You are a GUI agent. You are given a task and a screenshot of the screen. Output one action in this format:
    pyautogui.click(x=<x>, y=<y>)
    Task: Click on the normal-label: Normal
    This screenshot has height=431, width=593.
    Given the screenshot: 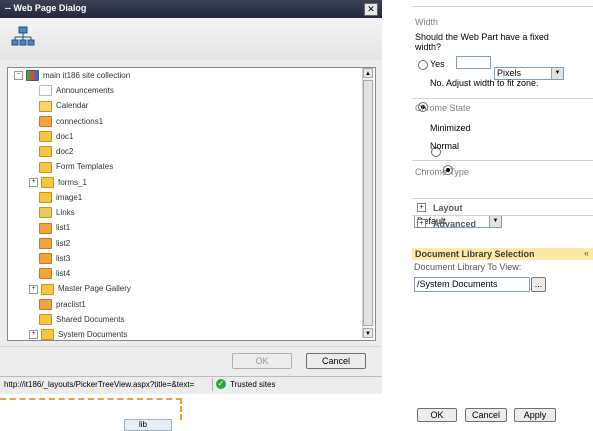 What is the action you would take?
    pyautogui.click(x=445, y=146)
    